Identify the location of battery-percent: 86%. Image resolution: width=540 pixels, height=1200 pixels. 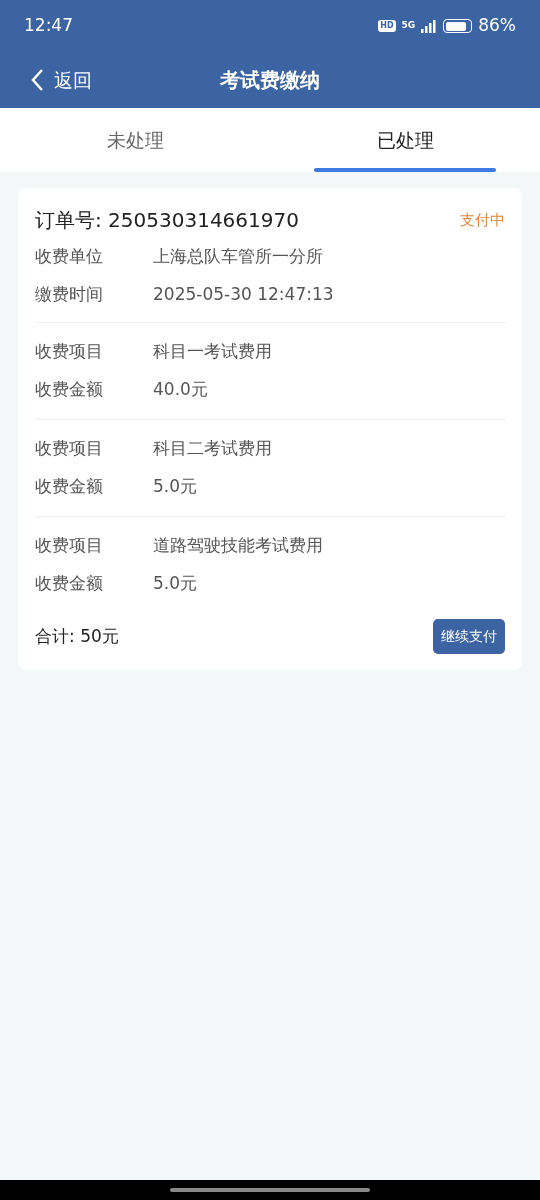
(497, 26).